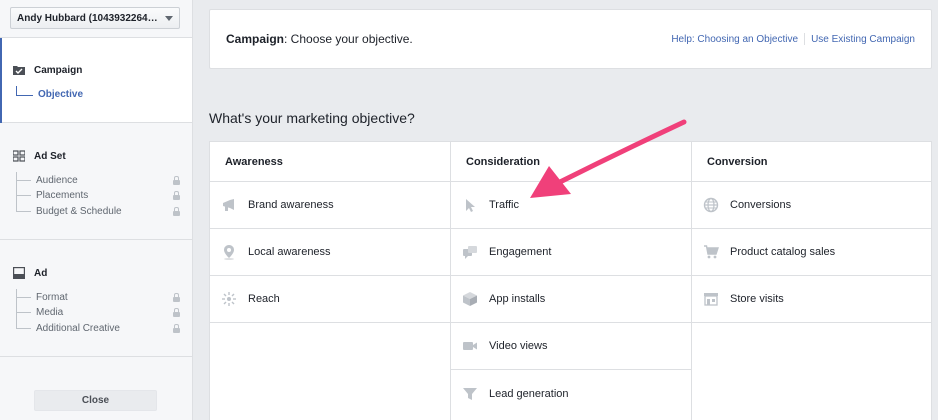  I want to click on sidebar-heading-adset: Ad Set, so click(39, 156).